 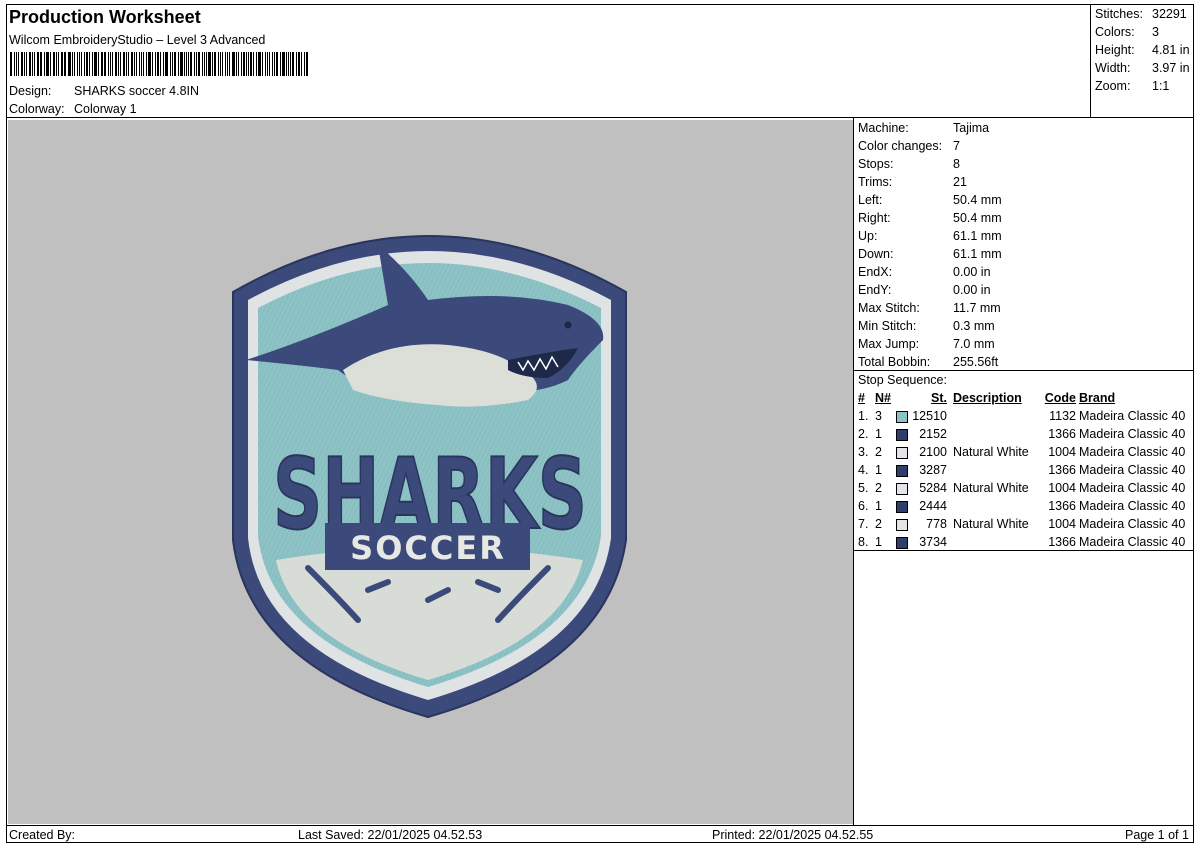 What do you see at coordinates (936, 524) in the screenshot?
I see `stitch-count: 778` at bounding box center [936, 524].